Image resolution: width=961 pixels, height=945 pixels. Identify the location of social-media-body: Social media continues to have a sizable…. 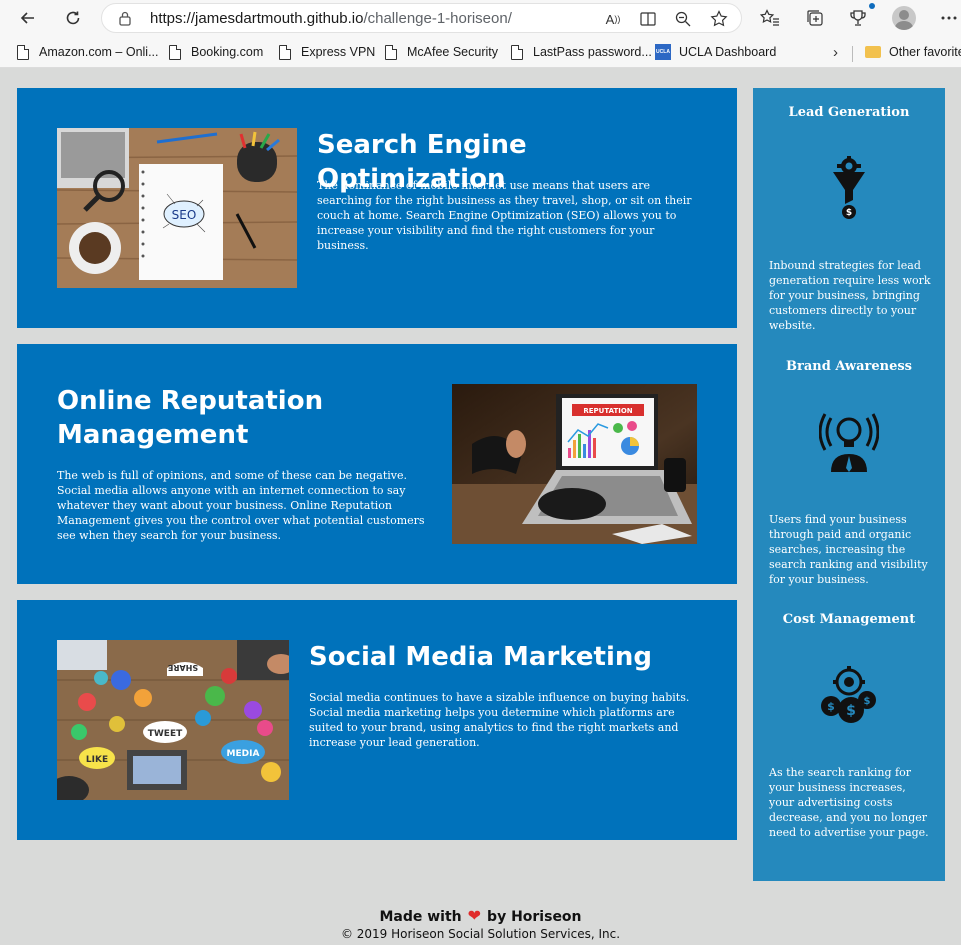
(499, 720).